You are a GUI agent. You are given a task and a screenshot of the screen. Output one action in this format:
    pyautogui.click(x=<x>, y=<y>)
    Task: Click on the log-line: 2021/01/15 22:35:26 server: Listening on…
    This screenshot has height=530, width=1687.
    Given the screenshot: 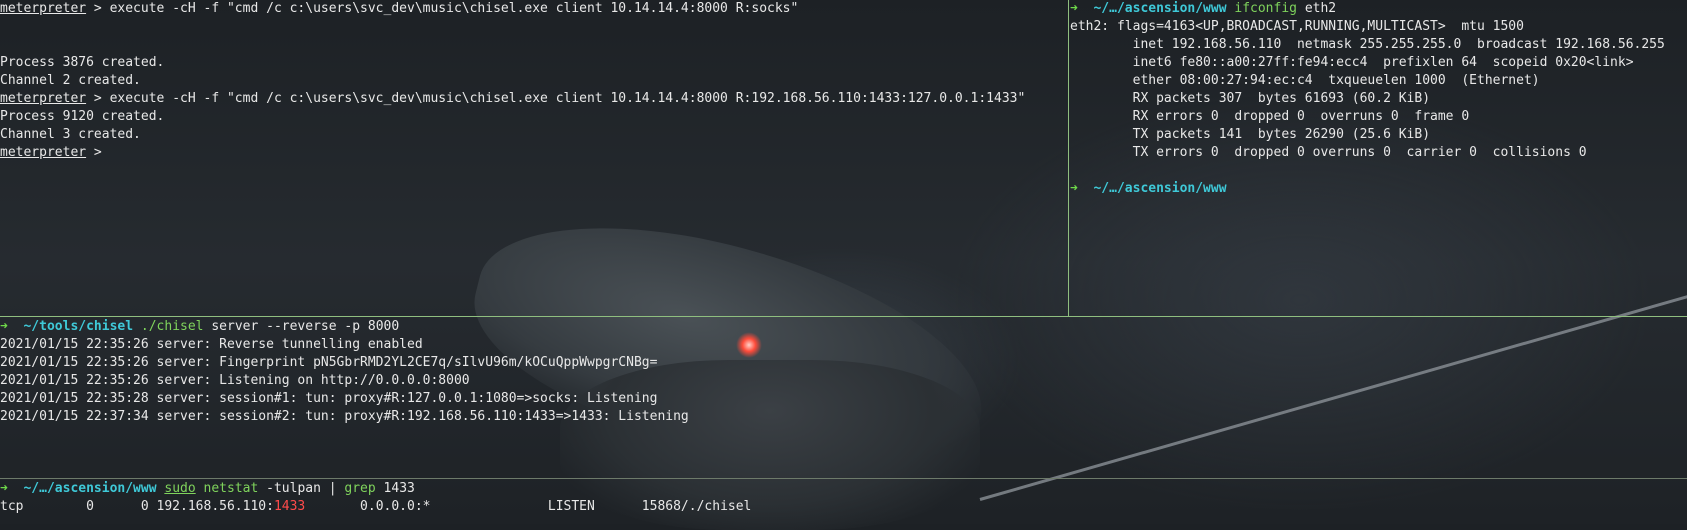 What is the action you would take?
    pyautogui.click(x=235, y=380)
    